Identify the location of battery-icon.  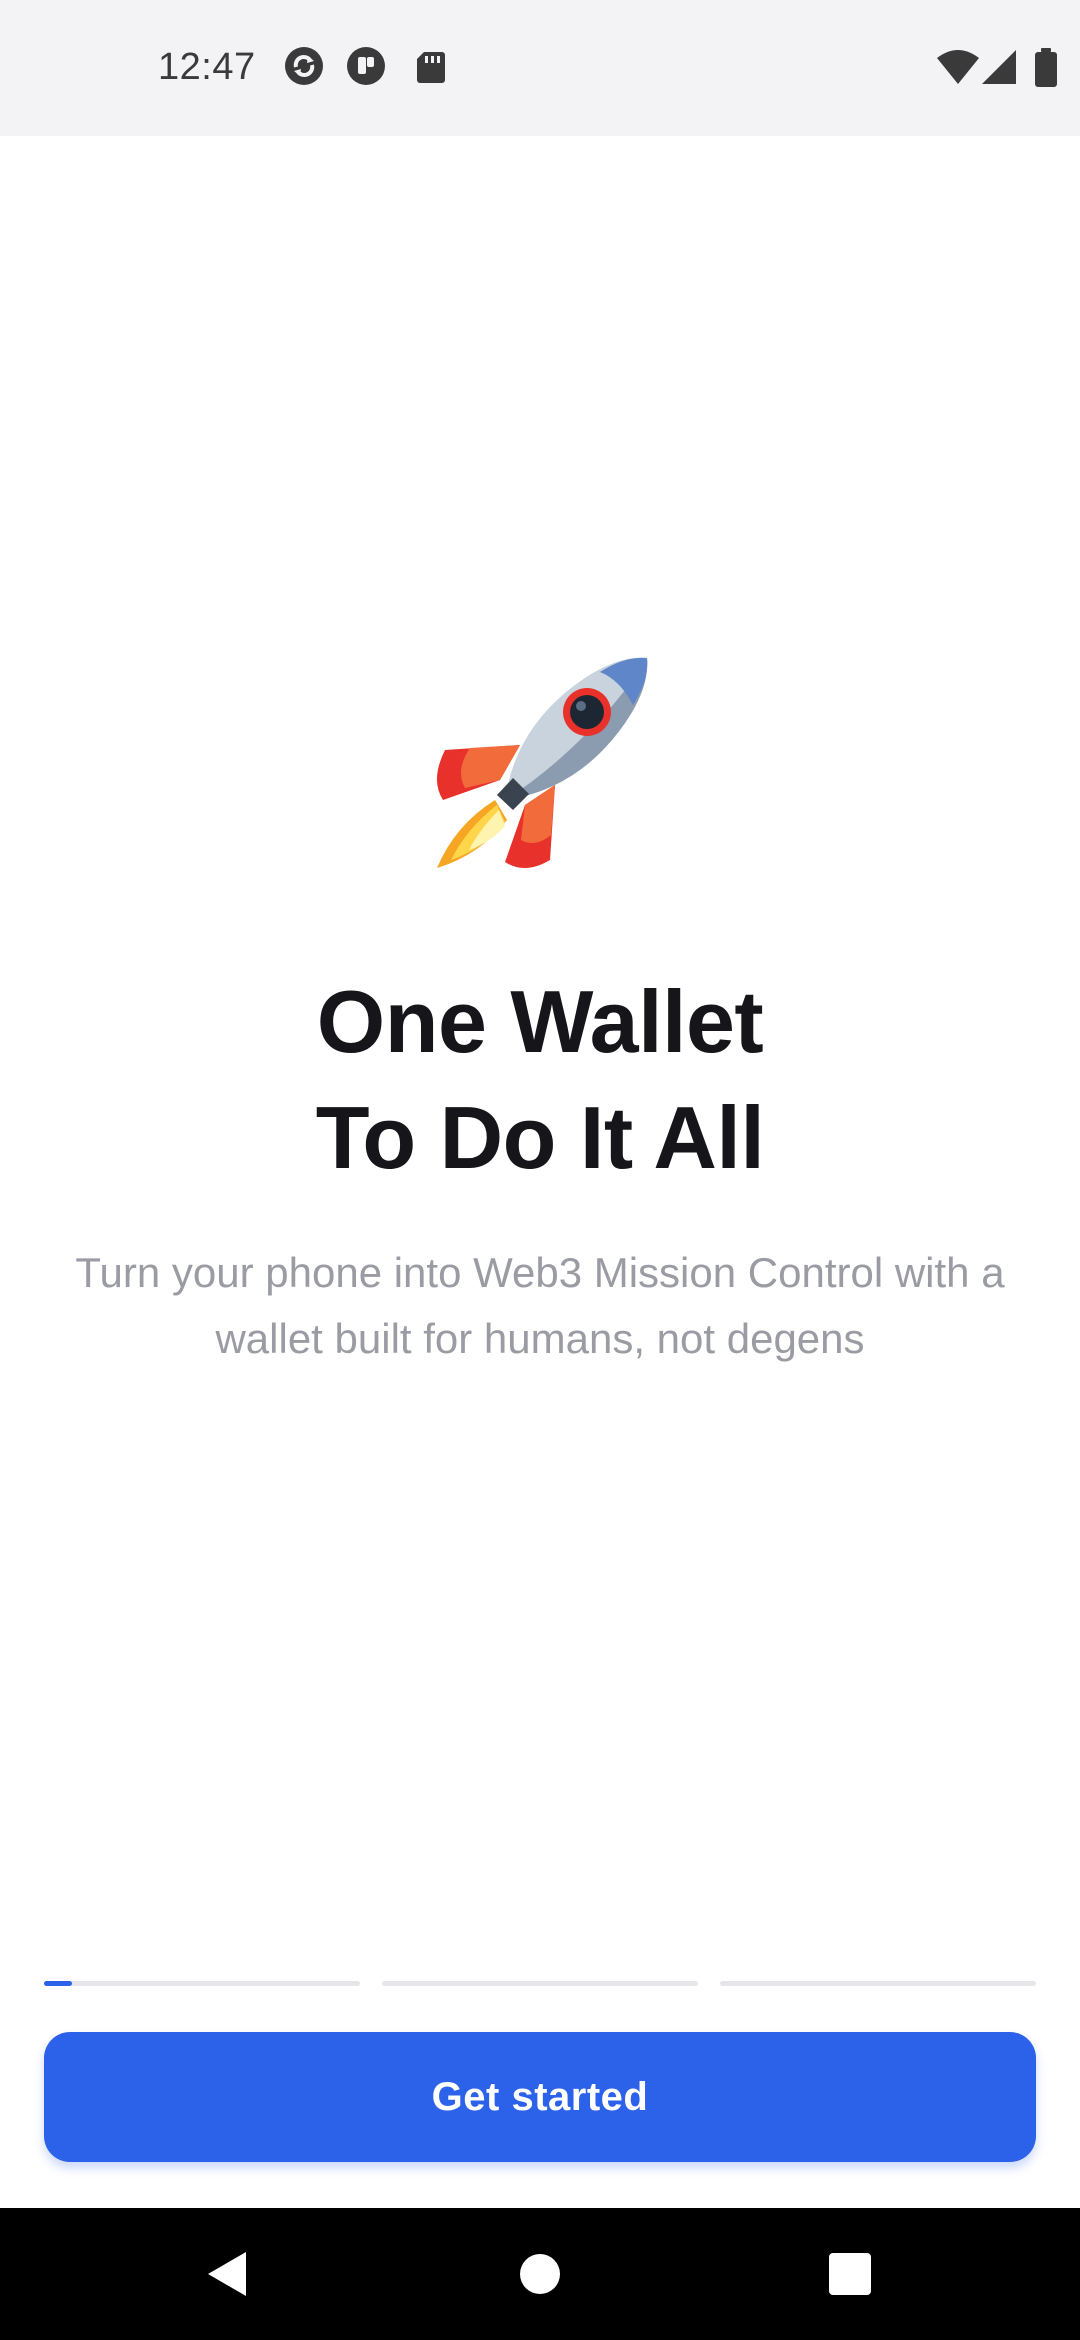
(1046, 67).